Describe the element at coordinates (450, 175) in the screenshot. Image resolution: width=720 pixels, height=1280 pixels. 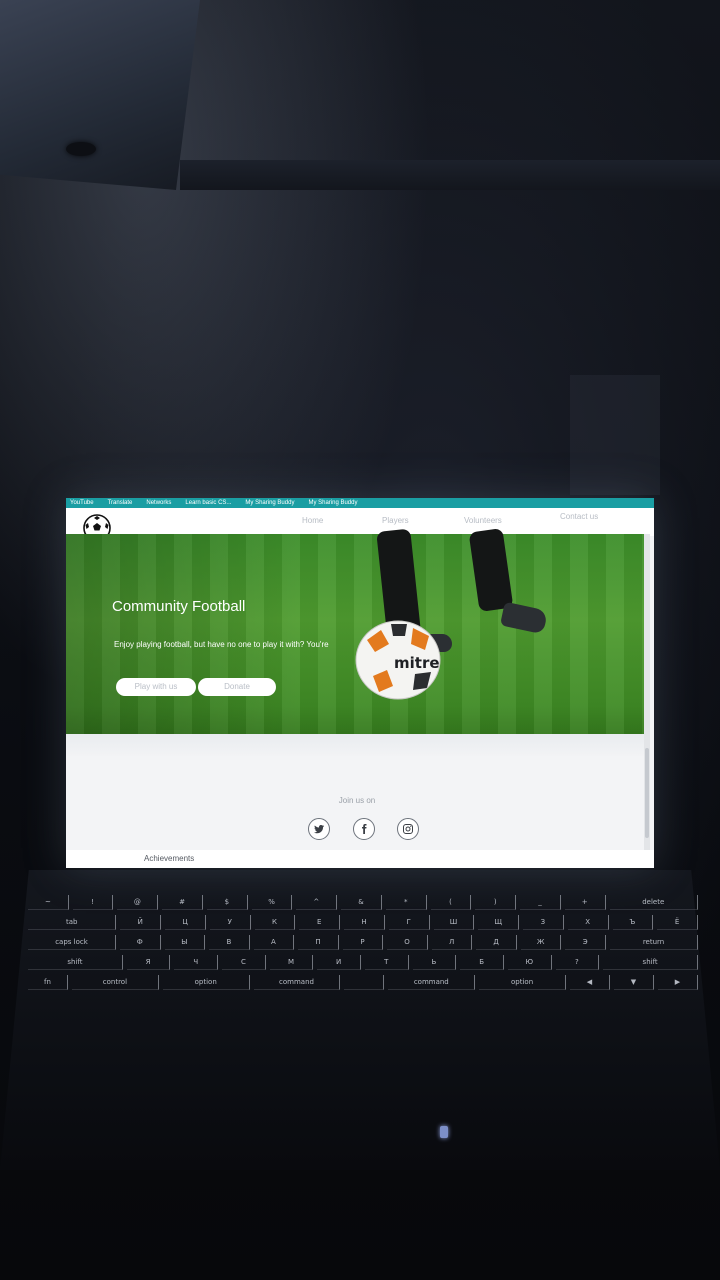
I see `ceiling-beam` at that location.